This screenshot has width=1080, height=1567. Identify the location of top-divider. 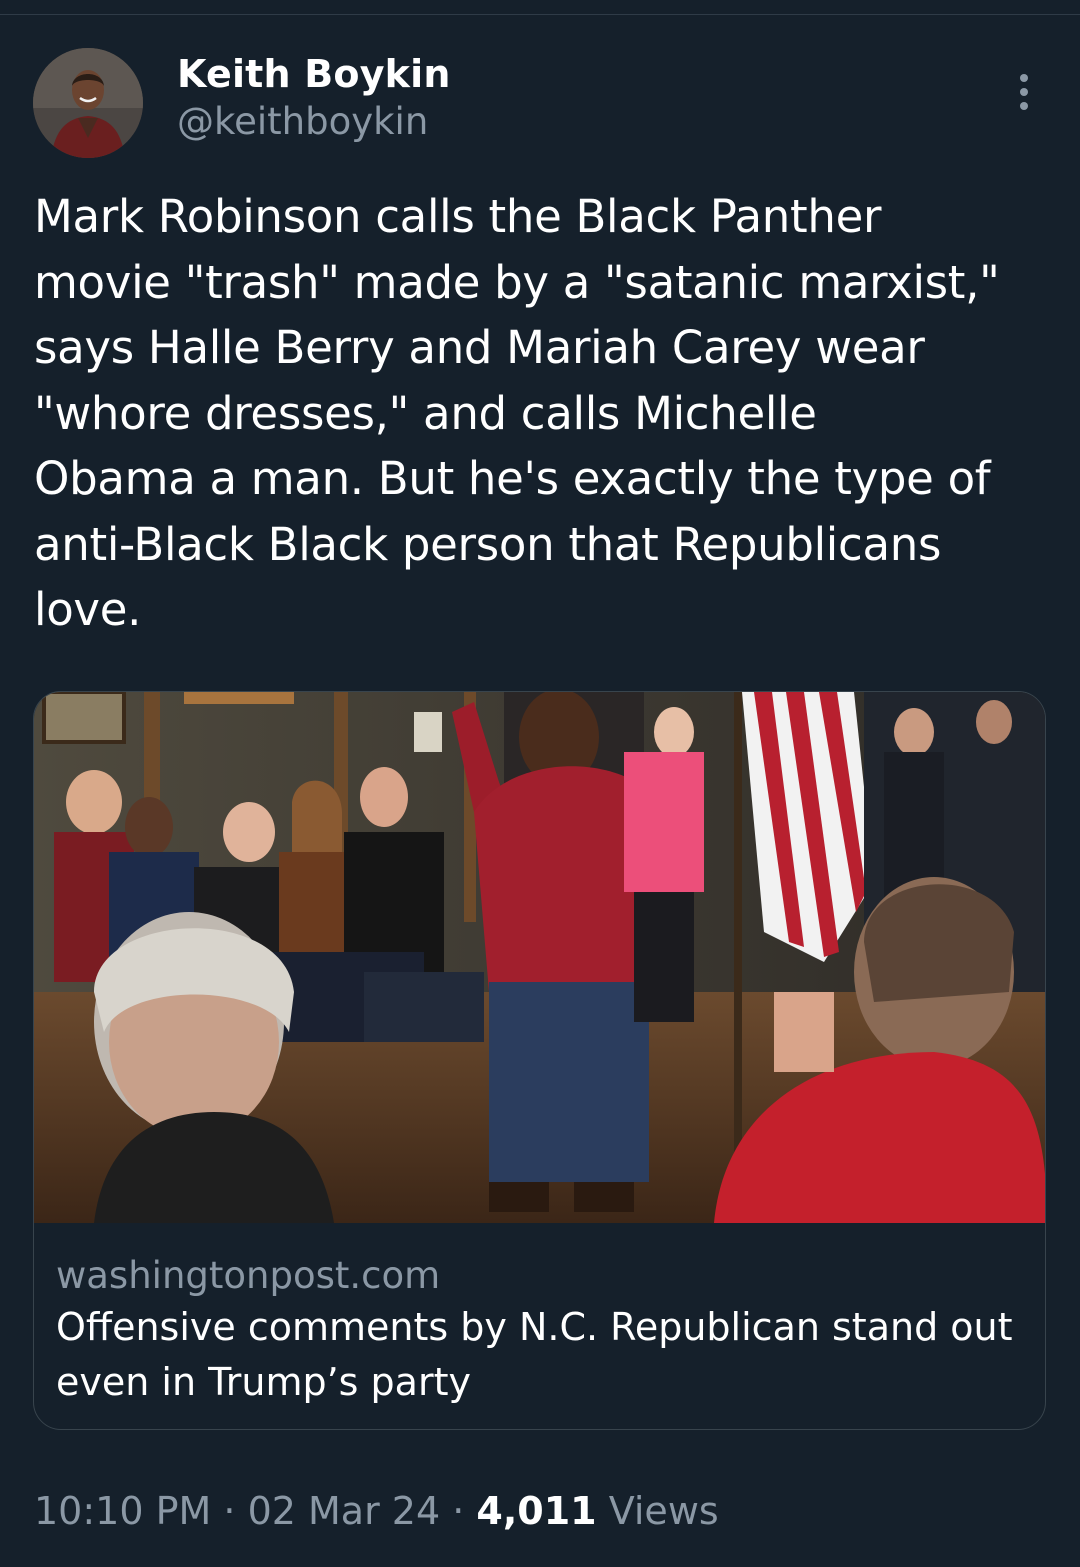
(540, 14).